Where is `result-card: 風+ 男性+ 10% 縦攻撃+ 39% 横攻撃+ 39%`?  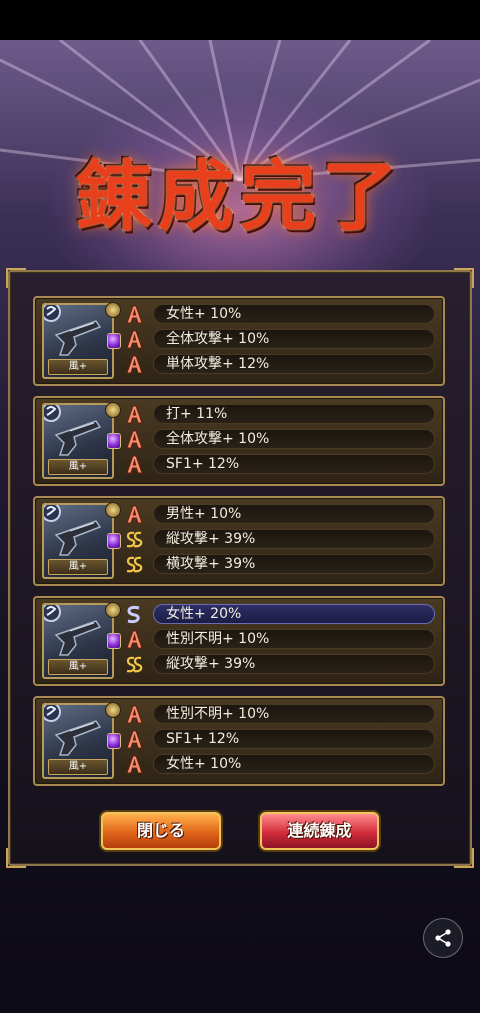
result-card: 風+ 男性+ 10% 縦攻撃+ 39% 横攻撃+ 39% is located at coordinates (239, 541).